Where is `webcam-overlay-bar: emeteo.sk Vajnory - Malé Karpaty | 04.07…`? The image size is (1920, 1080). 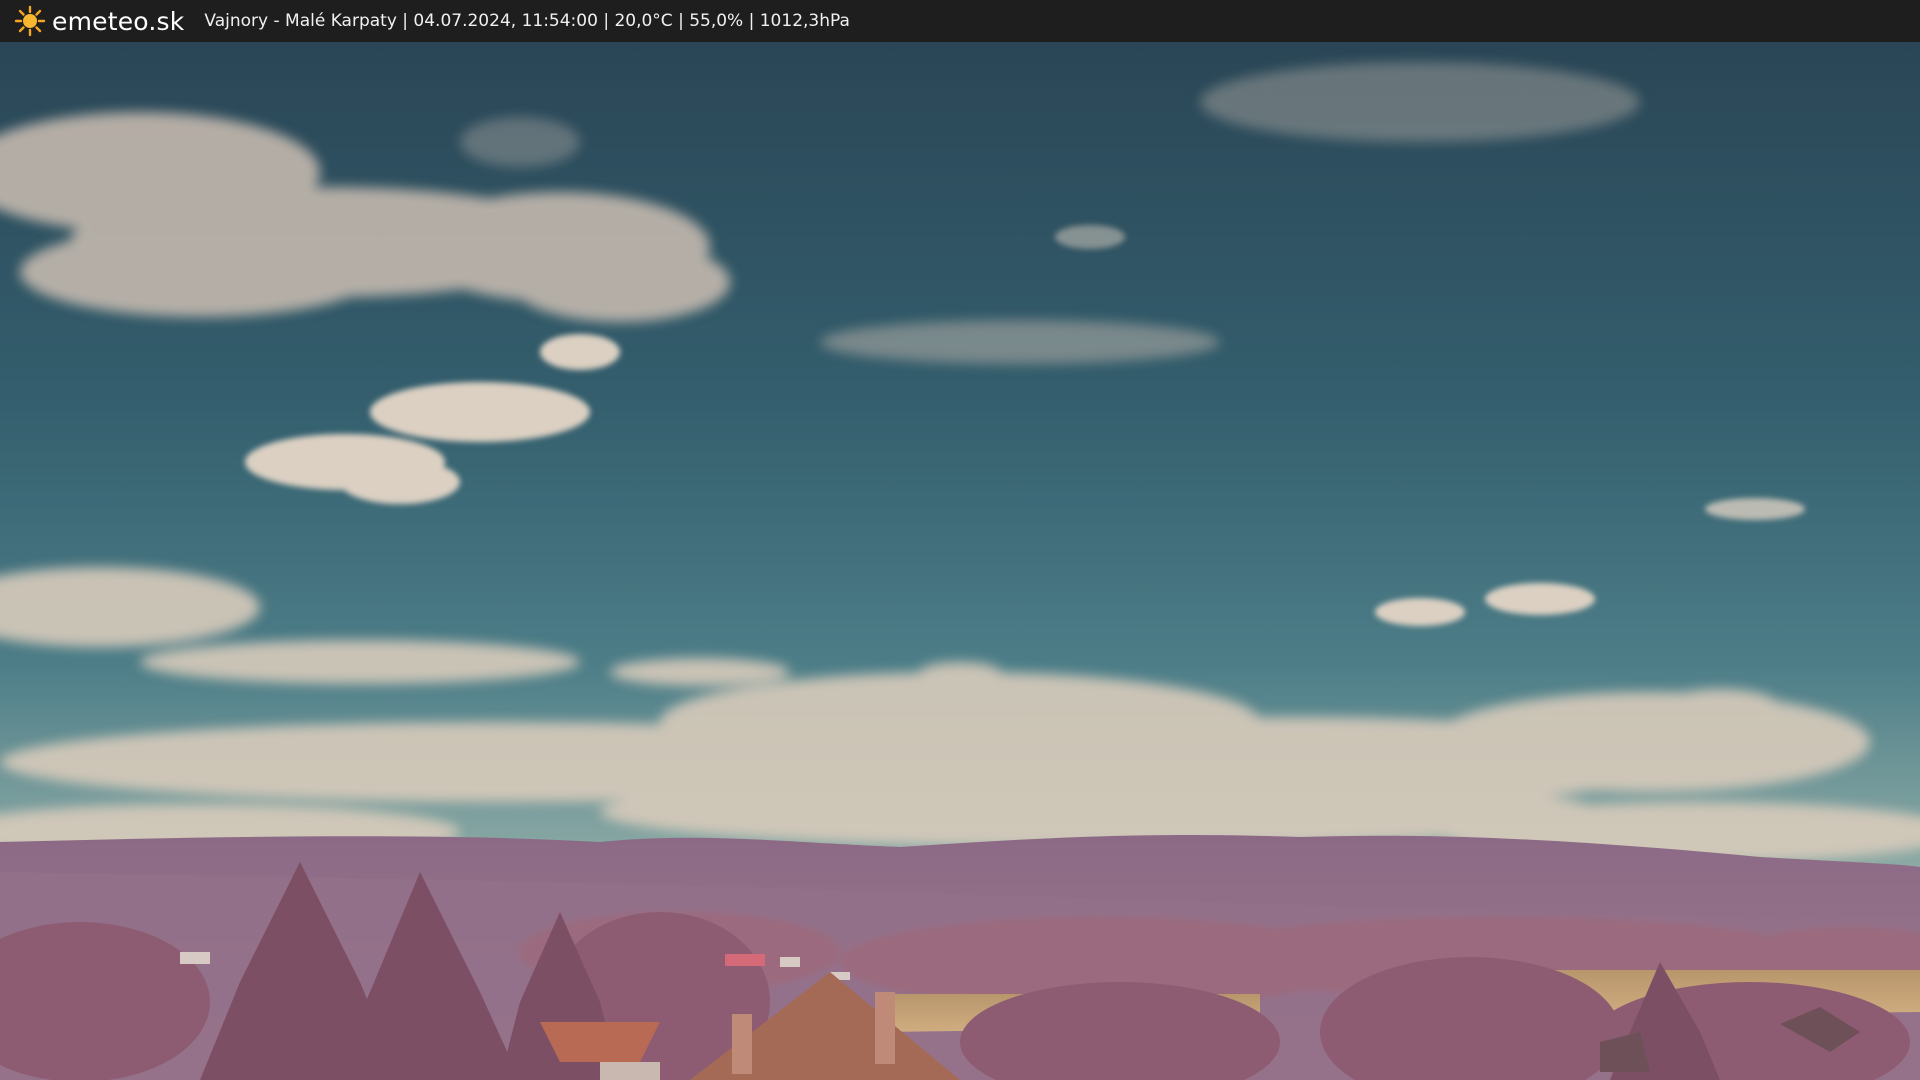 webcam-overlay-bar: emeteo.sk Vajnory - Malé Karpaty | 04.07… is located at coordinates (960, 21).